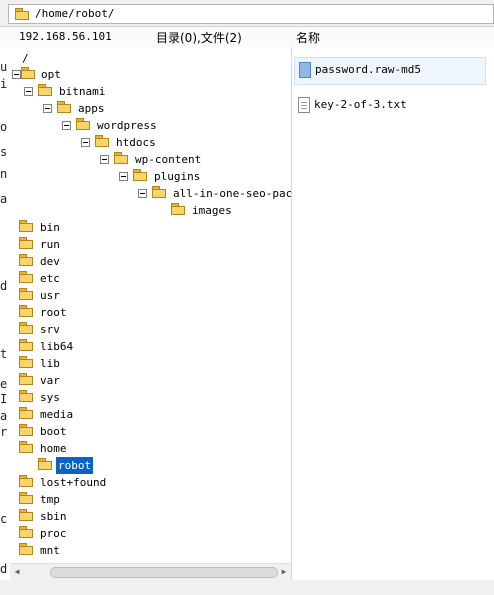  Describe the element at coordinates (75, 465) in the screenshot. I see `tree-node-label-selected: robot` at that location.